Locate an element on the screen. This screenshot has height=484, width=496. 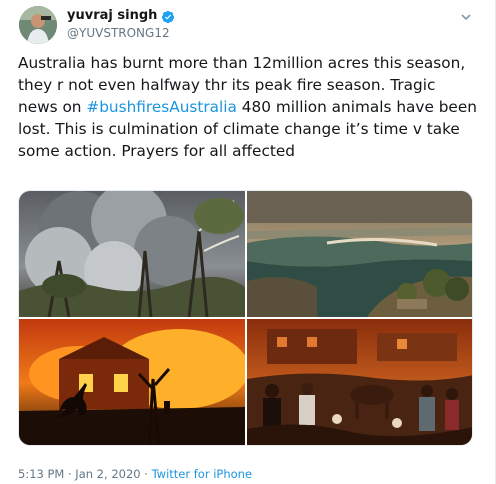
photo-smoke-forest is located at coordinates (132, 254).